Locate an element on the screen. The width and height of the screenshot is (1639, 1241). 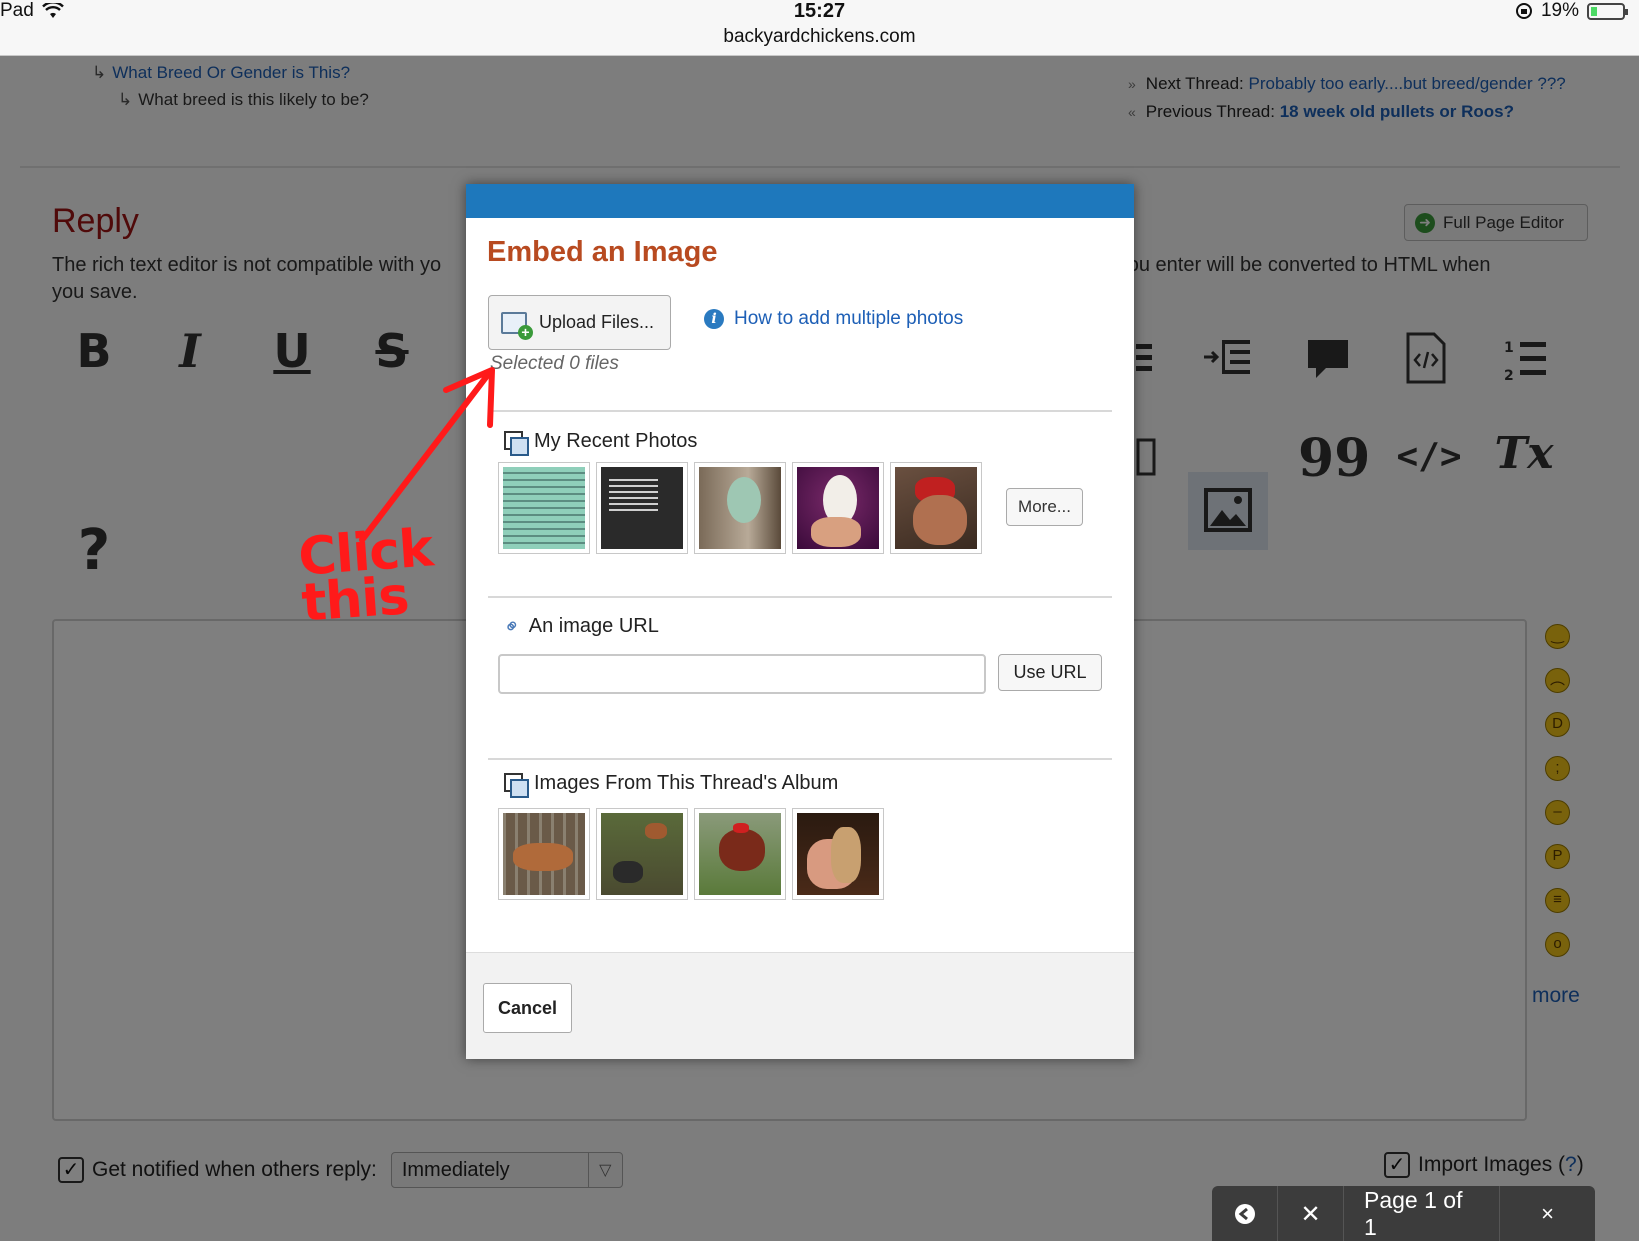
selected-files-status: Selected 0 files is located at coordinates (554, 363).